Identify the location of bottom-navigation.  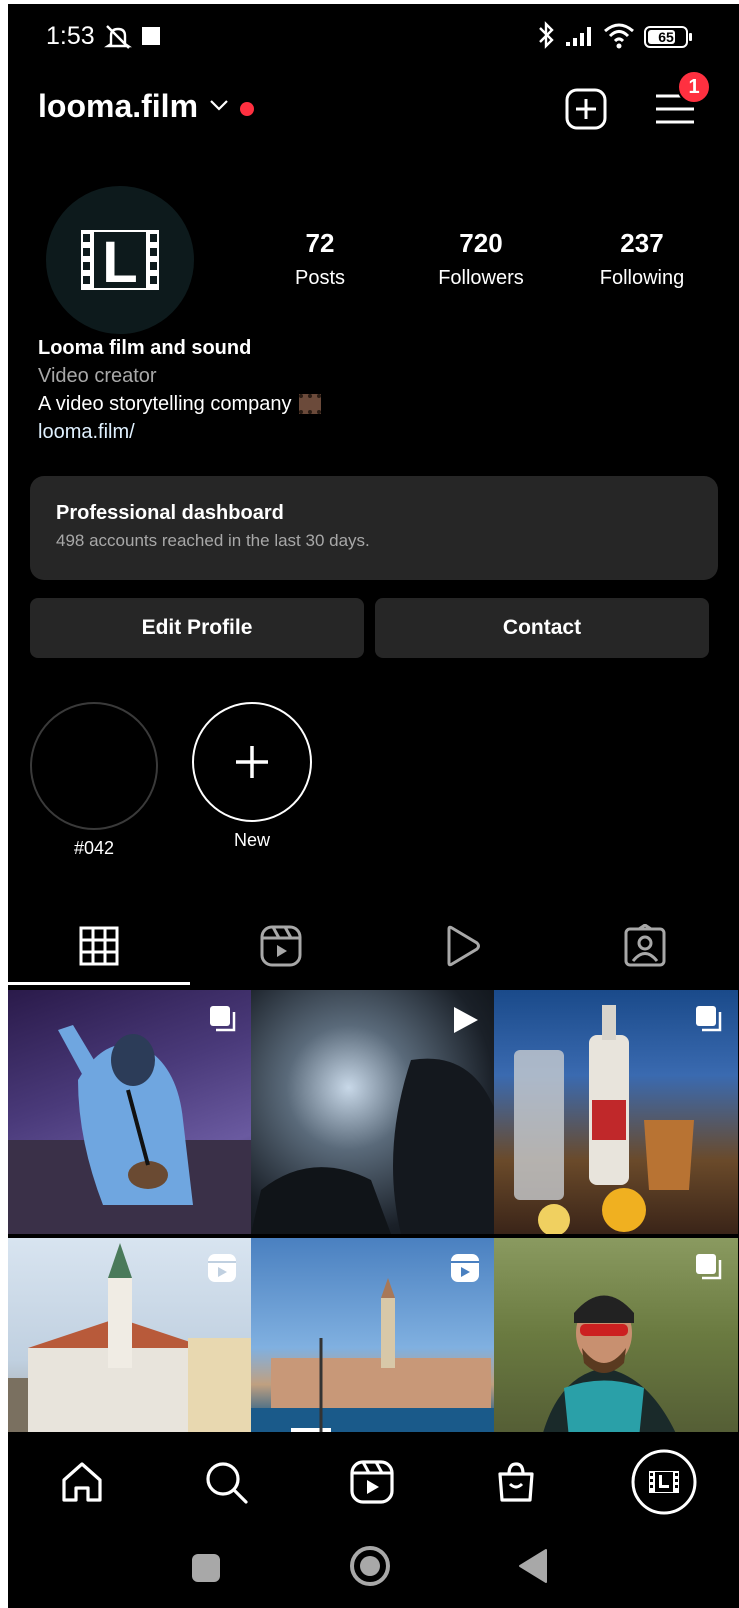
(373, 1480).